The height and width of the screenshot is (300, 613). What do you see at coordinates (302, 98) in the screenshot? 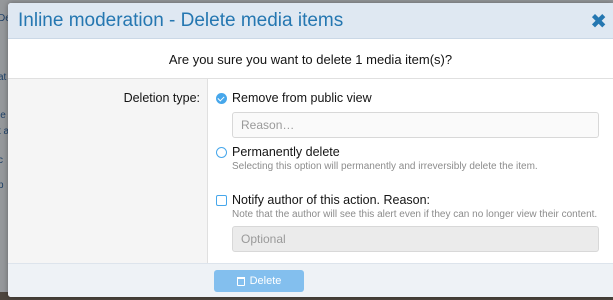
I see `remove-from-view-label: Remove from public view` at bounding box center [302, 98].